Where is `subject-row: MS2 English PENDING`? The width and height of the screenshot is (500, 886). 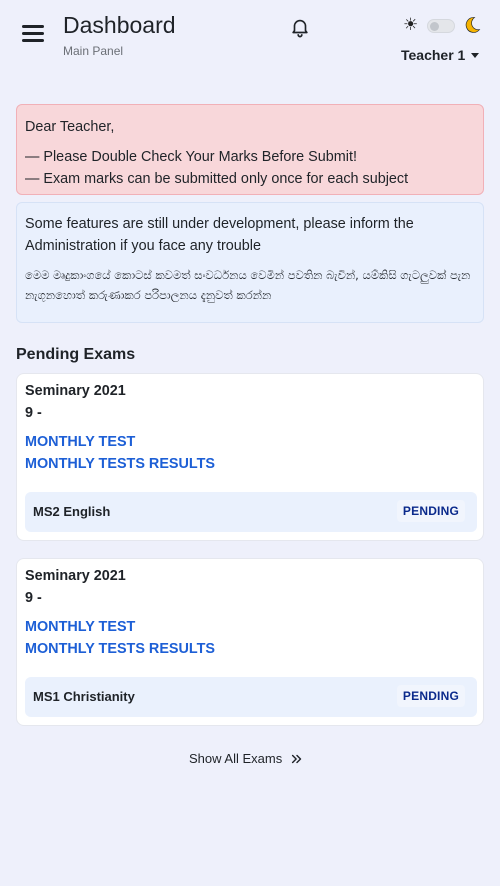
subject-row: MS2 English PENDING is located at coordinates (251, 512).